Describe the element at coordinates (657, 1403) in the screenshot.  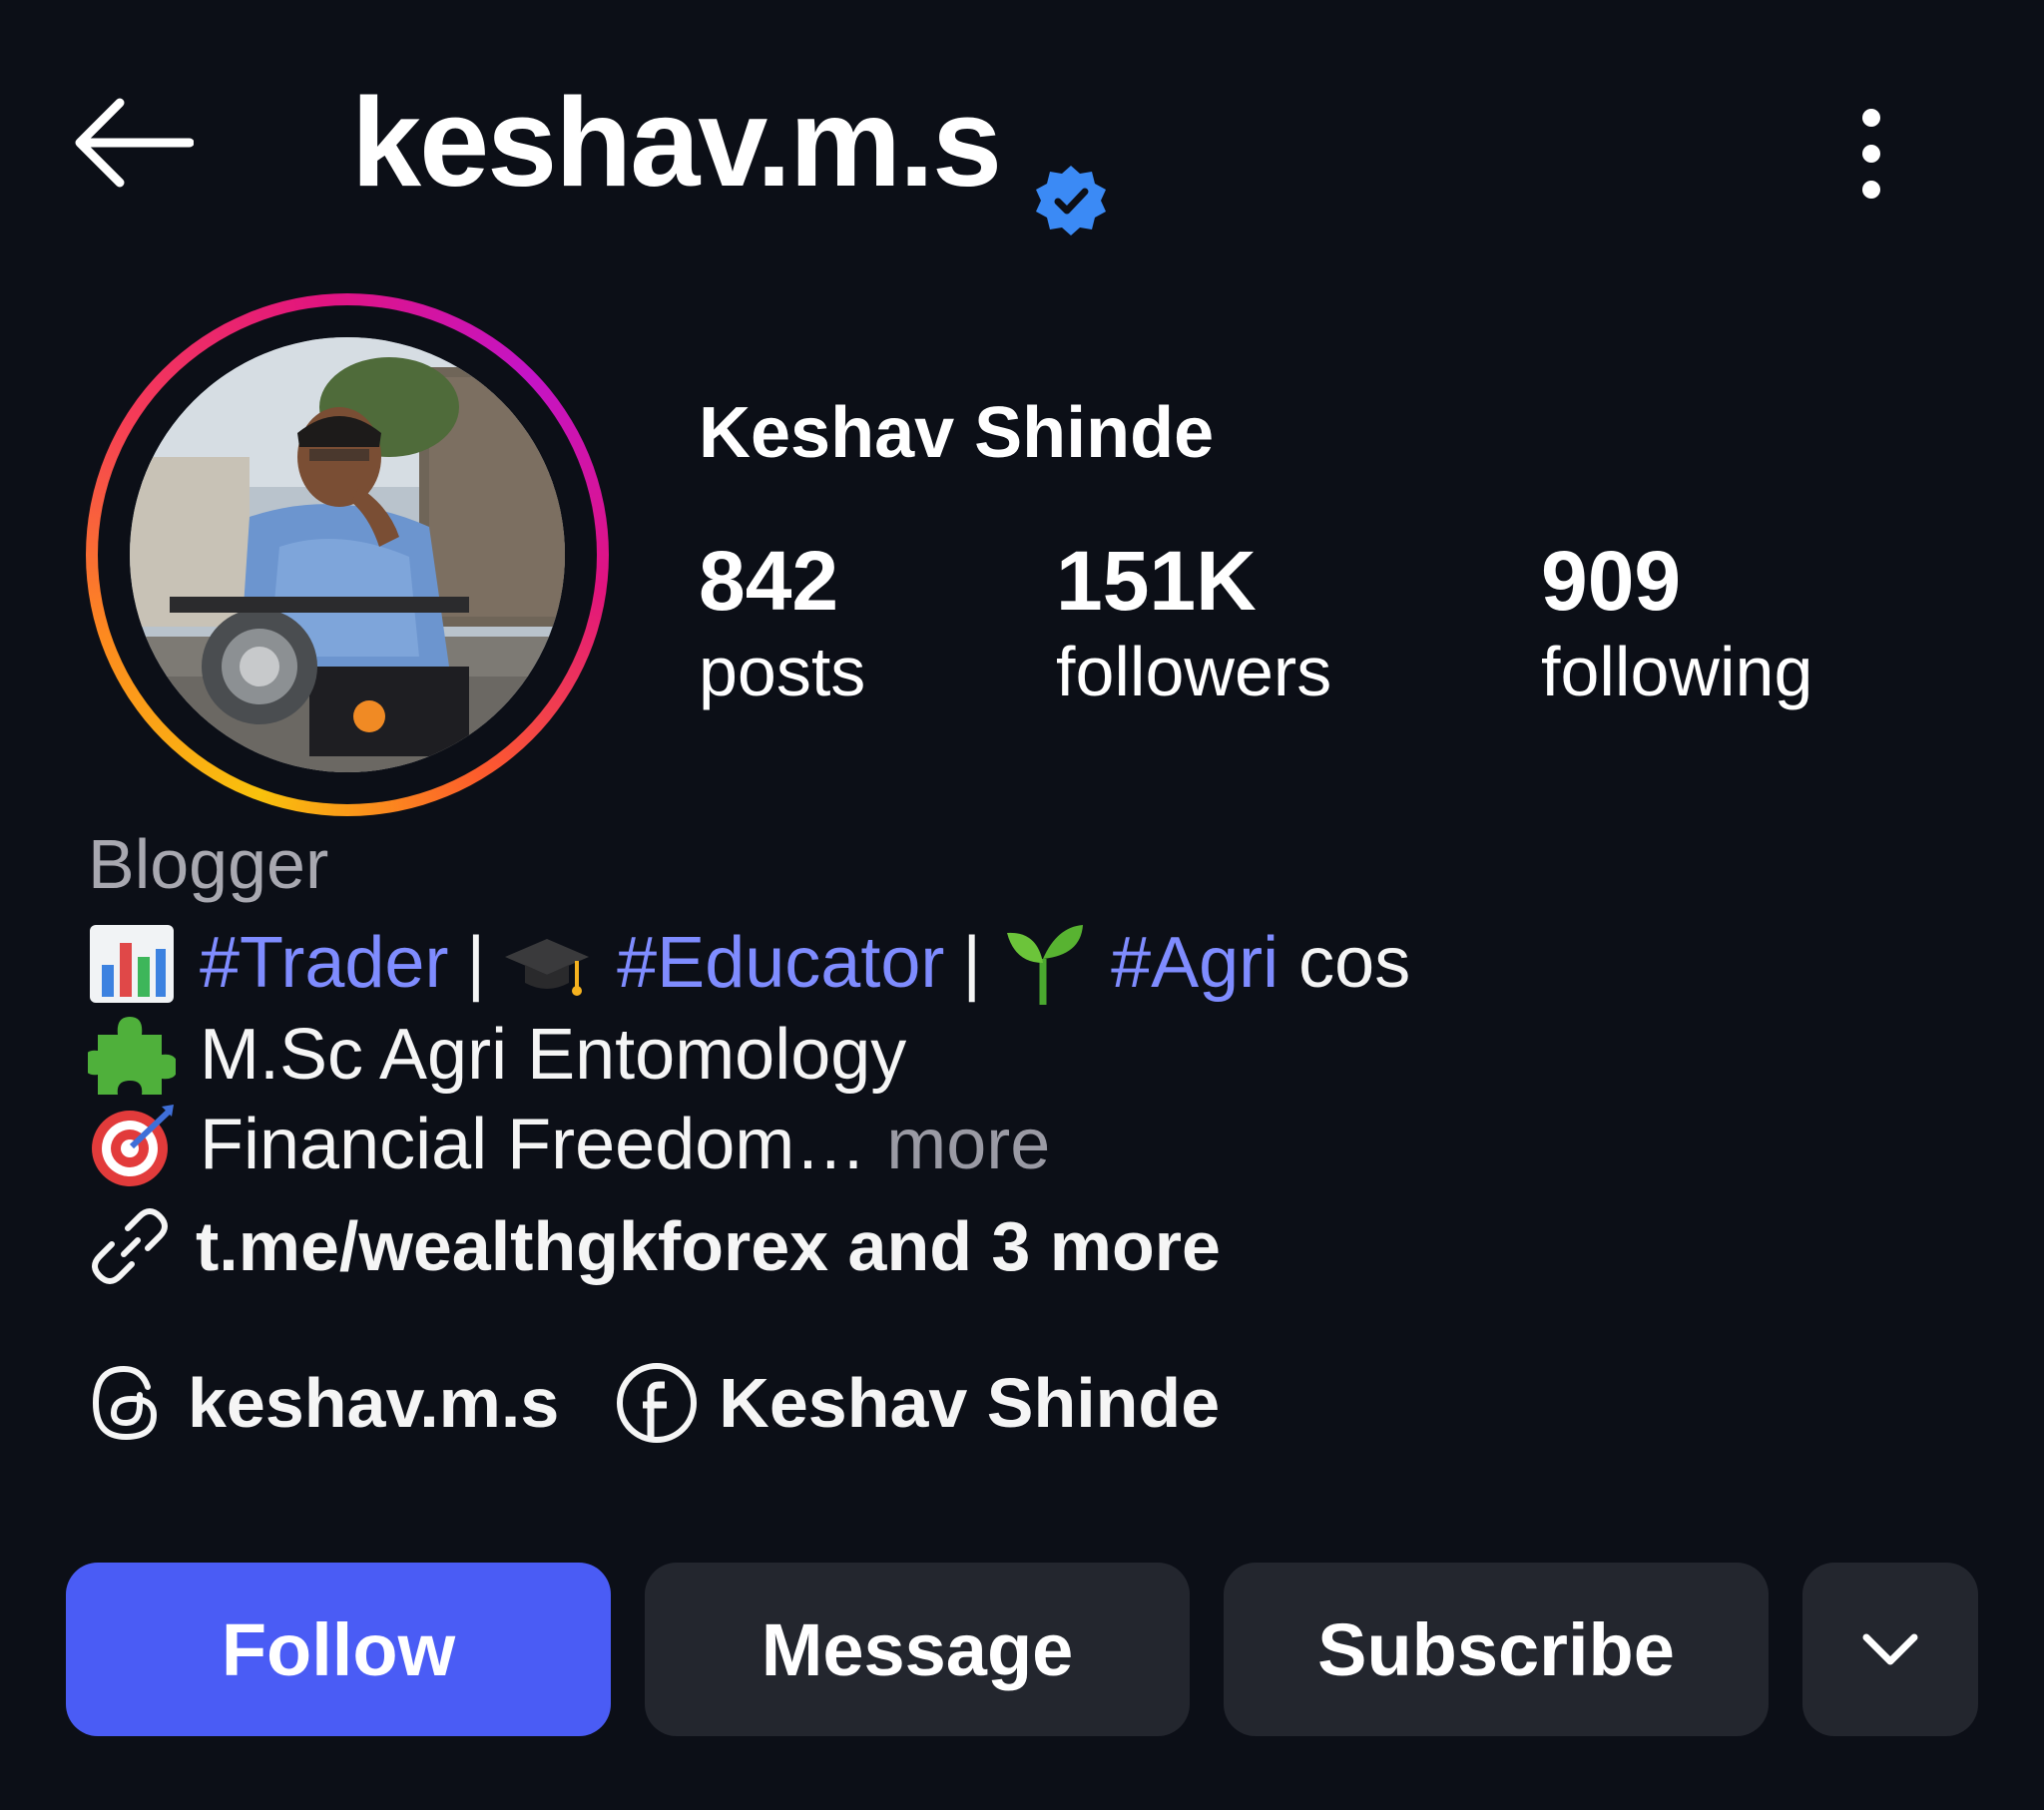
I see `facebook-icon` at that location.